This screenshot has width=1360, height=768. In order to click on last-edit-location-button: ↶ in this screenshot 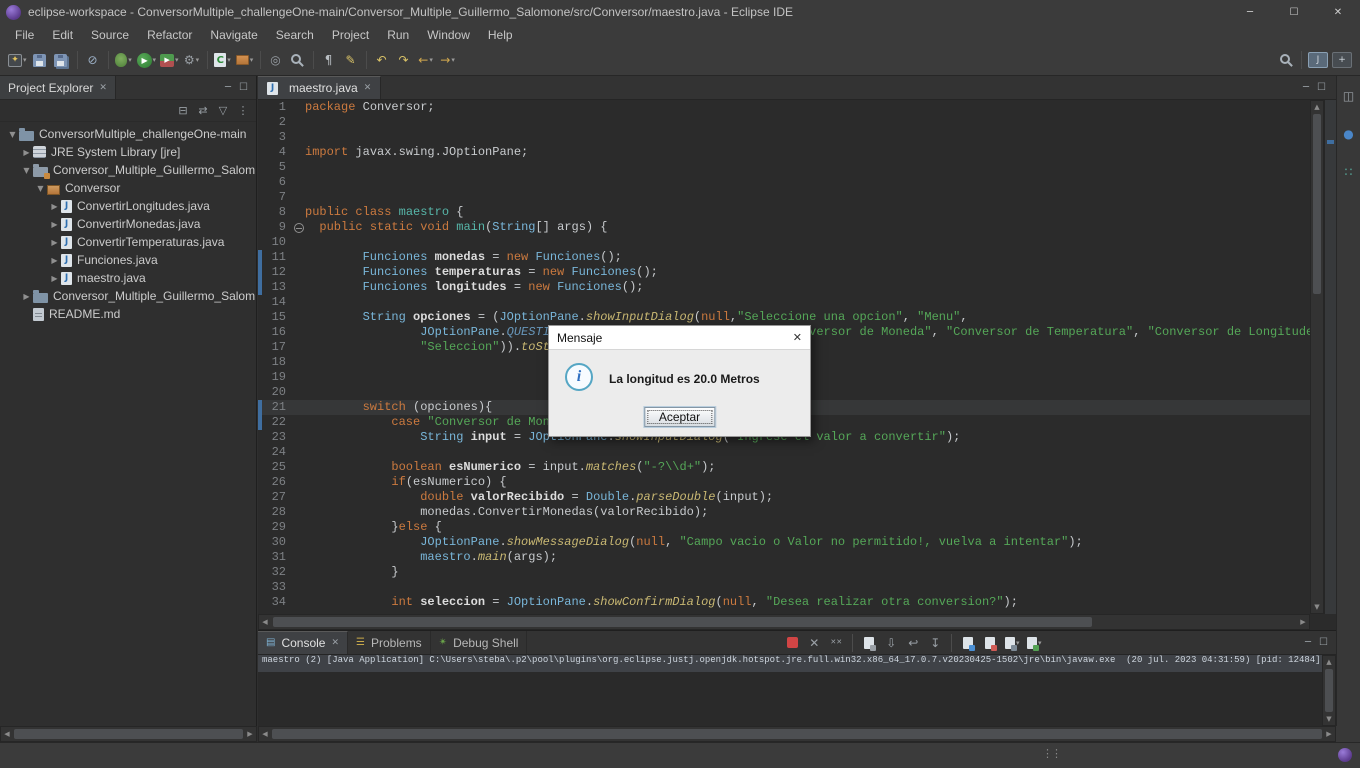, I will do `click(382, 60)`.